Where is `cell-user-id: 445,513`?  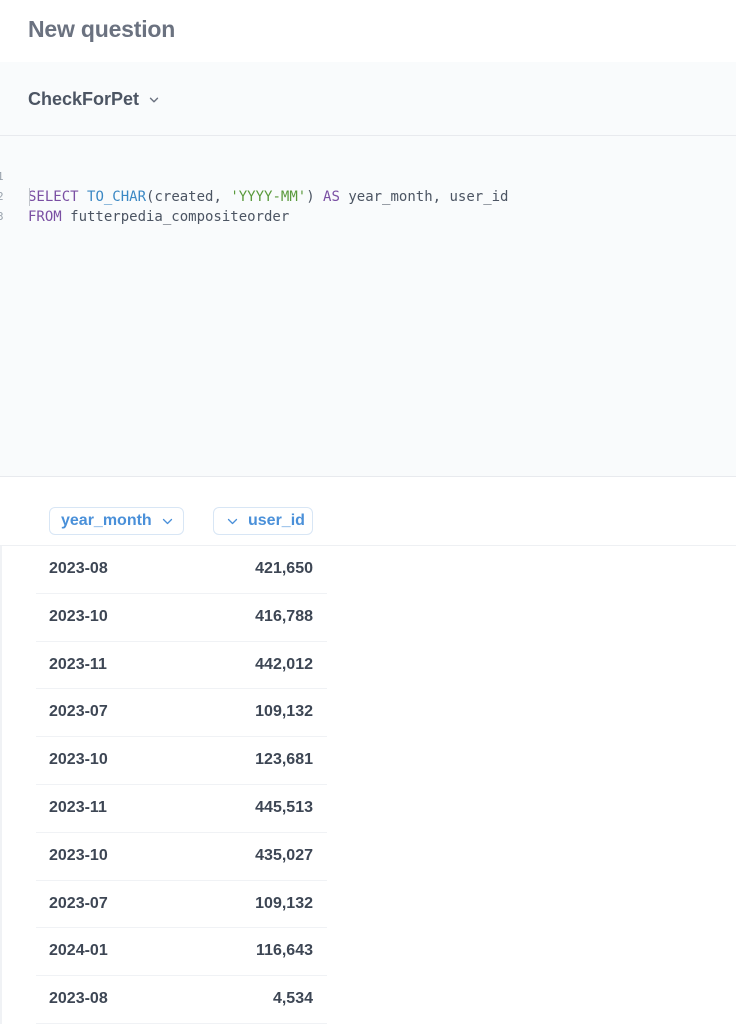 cell-user-id: 445,513 is located at coordinates (284, 807).